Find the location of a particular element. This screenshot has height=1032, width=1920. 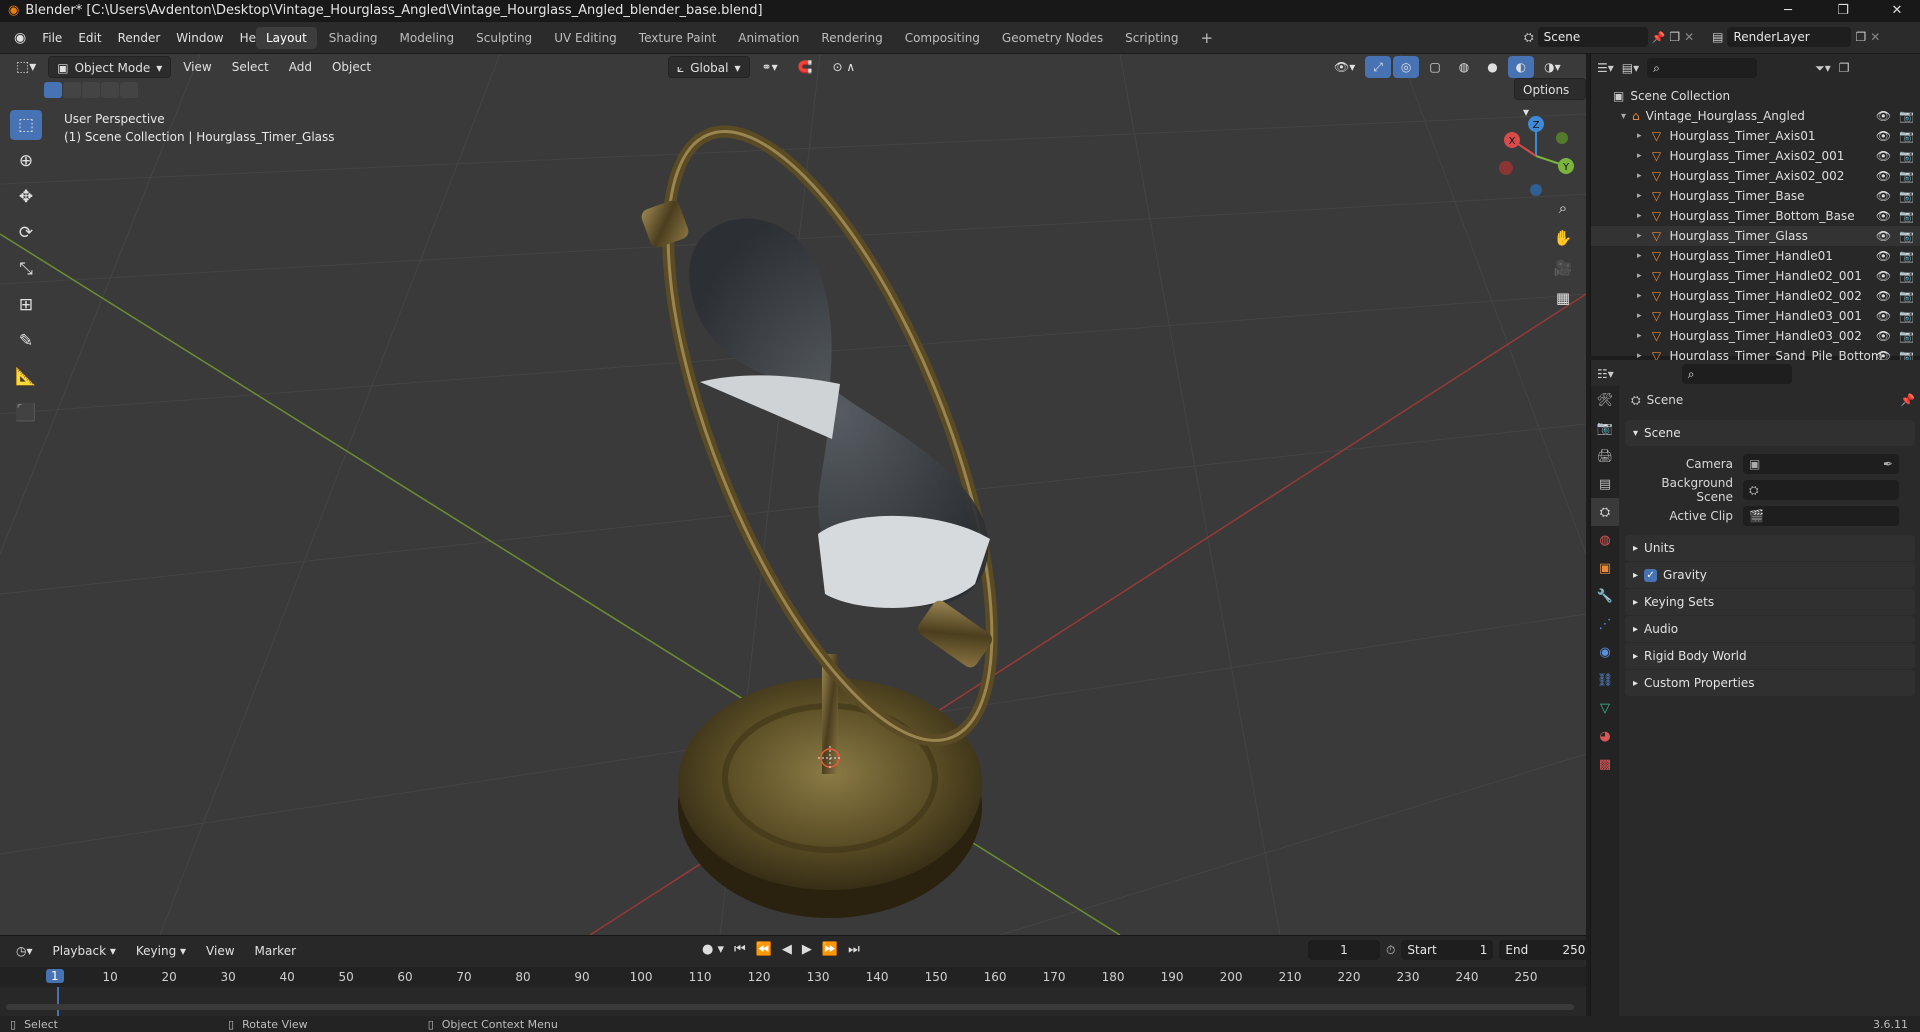

outliner-item: ▸ ▽ Hourglass_Timer_Glass 👁 📷 is located at coordinates (1755, 236).